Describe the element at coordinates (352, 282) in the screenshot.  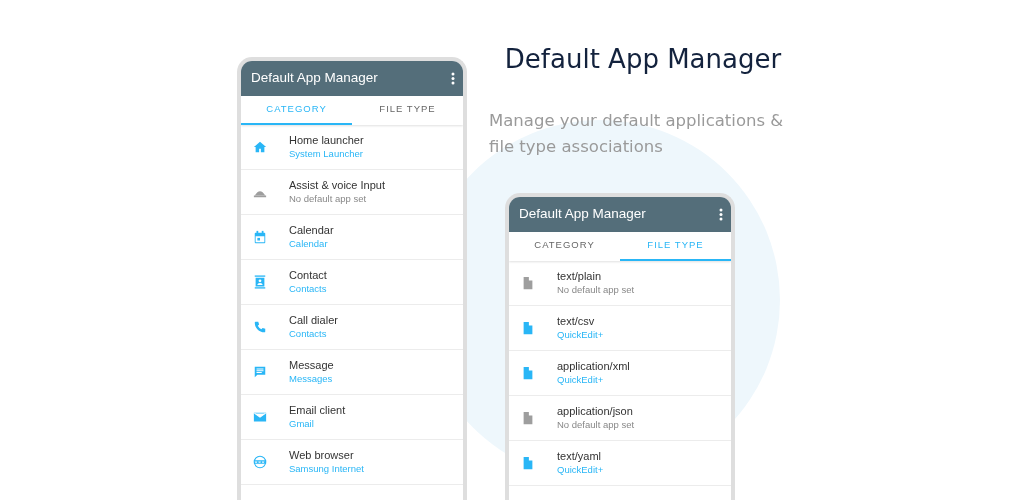
I see `list-item: Contact Contacts` at that location.